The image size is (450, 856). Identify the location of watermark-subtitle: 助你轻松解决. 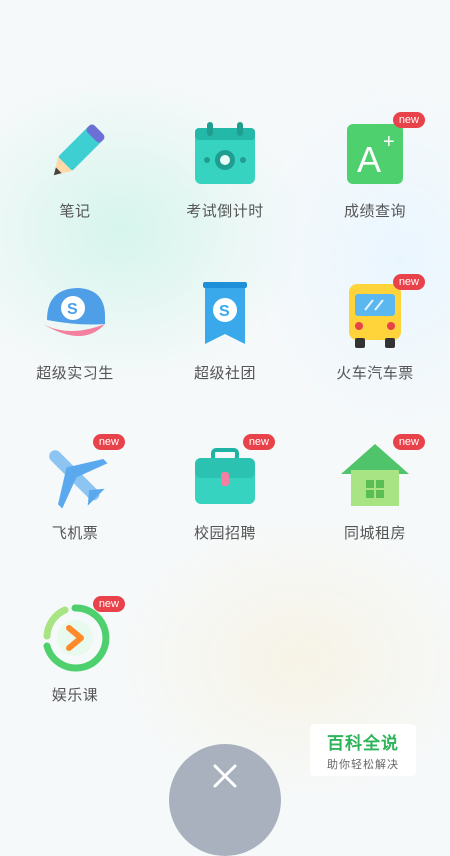
(363, 764).